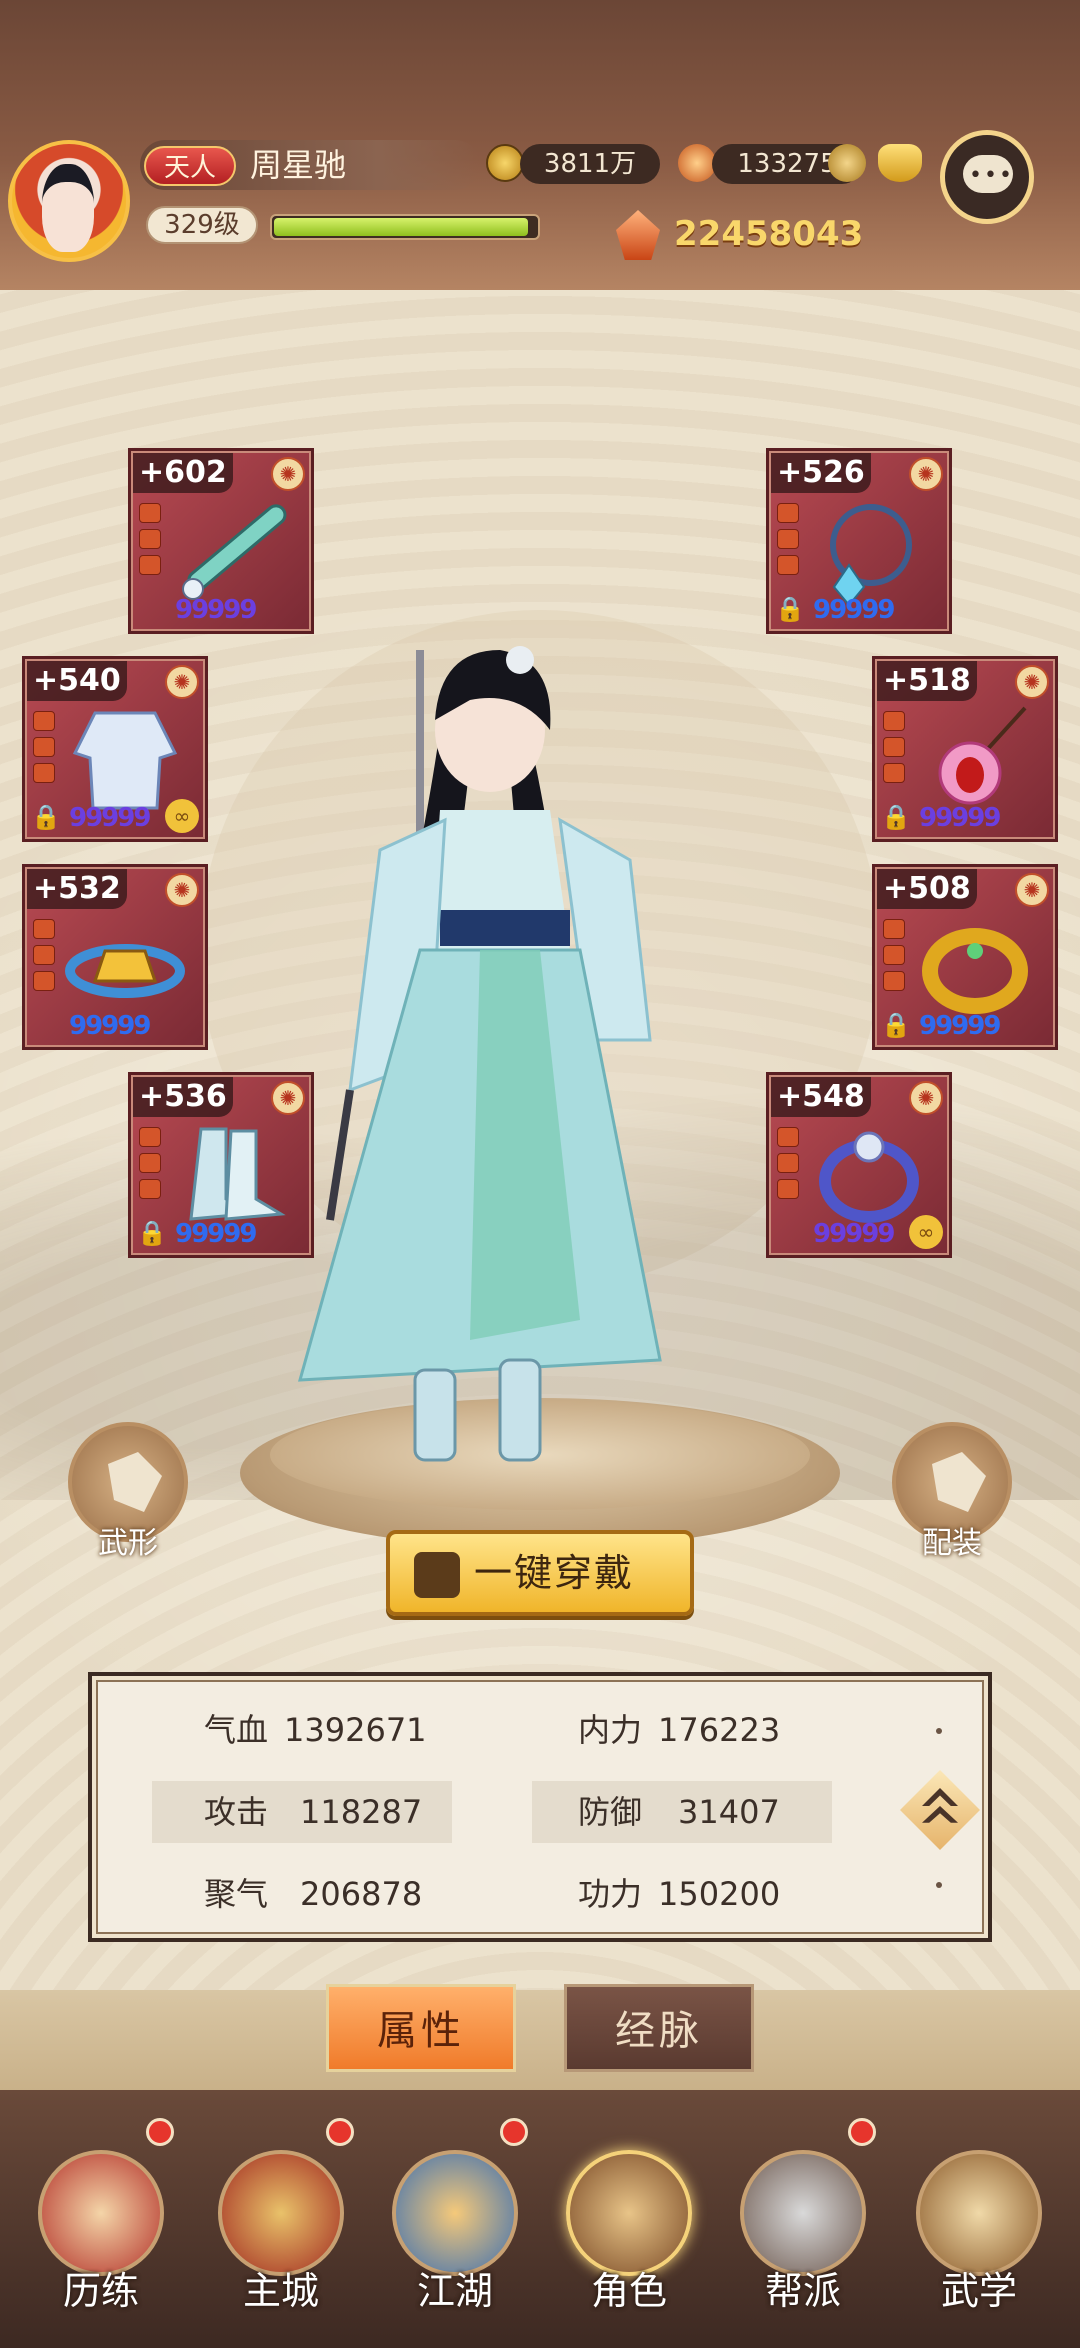  What do you see at coordinates (978, 2291) in the screenshot?
I see `nav-label: 武学` at bounding box center [978, 2291].